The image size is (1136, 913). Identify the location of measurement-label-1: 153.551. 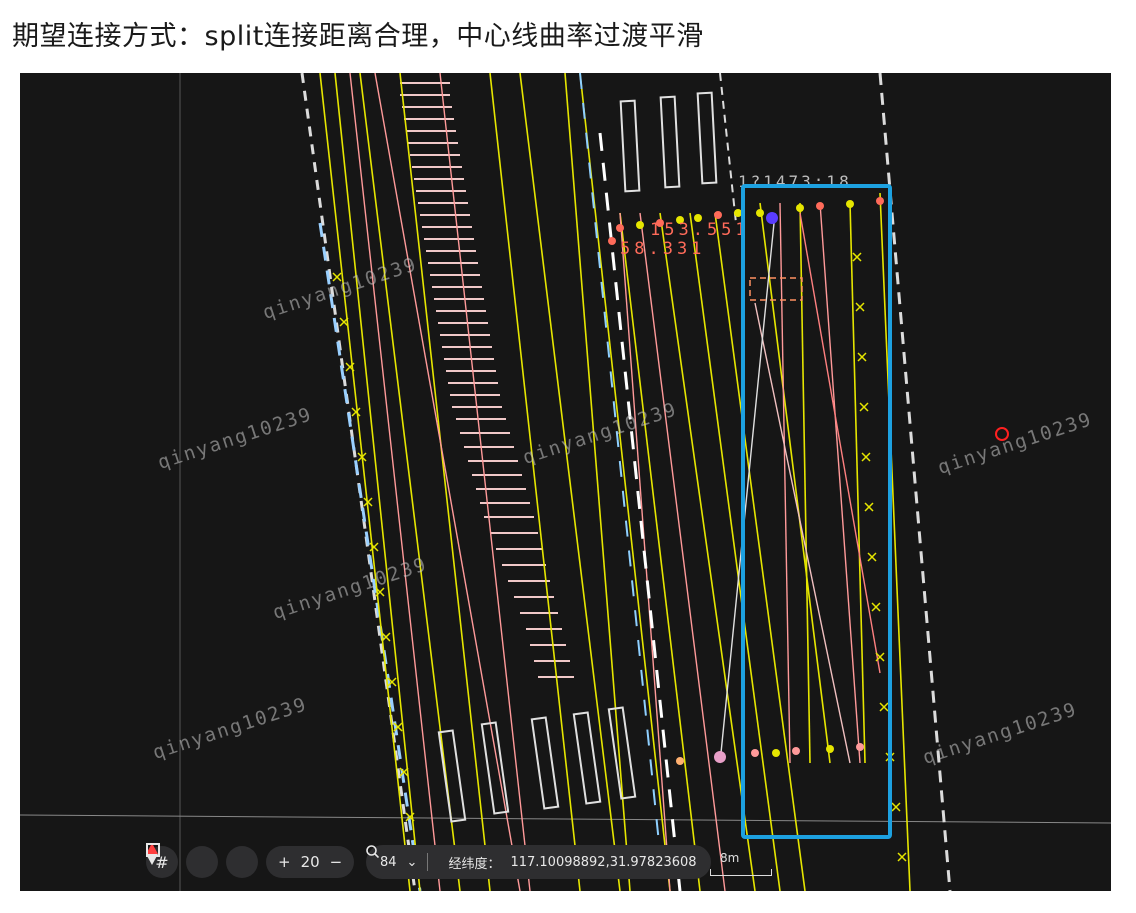
(700, 230).